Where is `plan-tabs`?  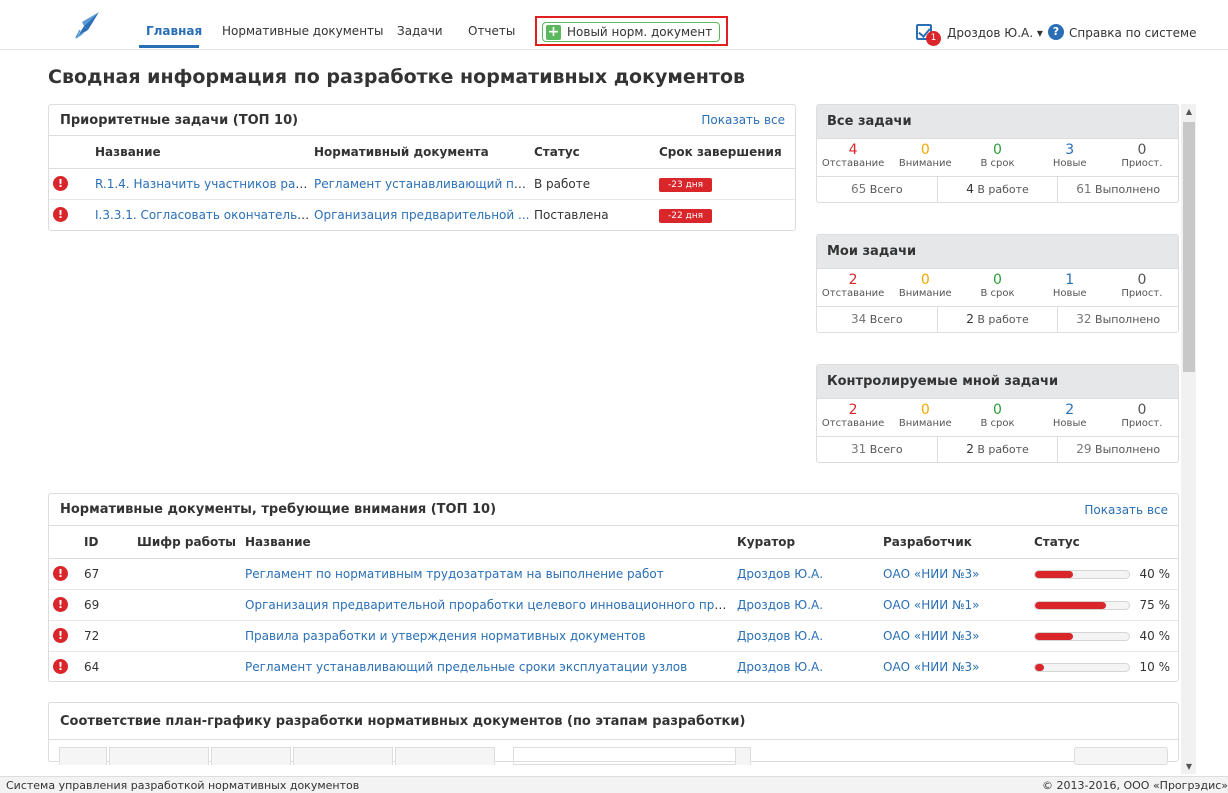
plan-tabs is located at coordinates (278, 756).